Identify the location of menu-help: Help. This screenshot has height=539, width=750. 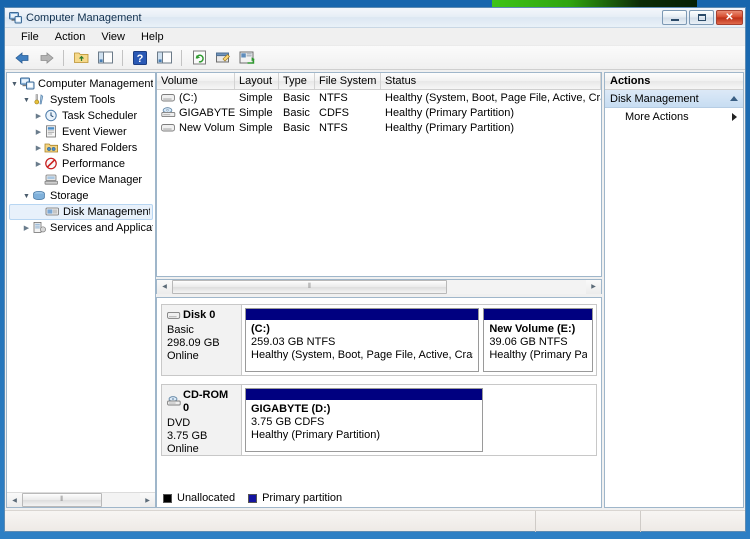
(152, 37).